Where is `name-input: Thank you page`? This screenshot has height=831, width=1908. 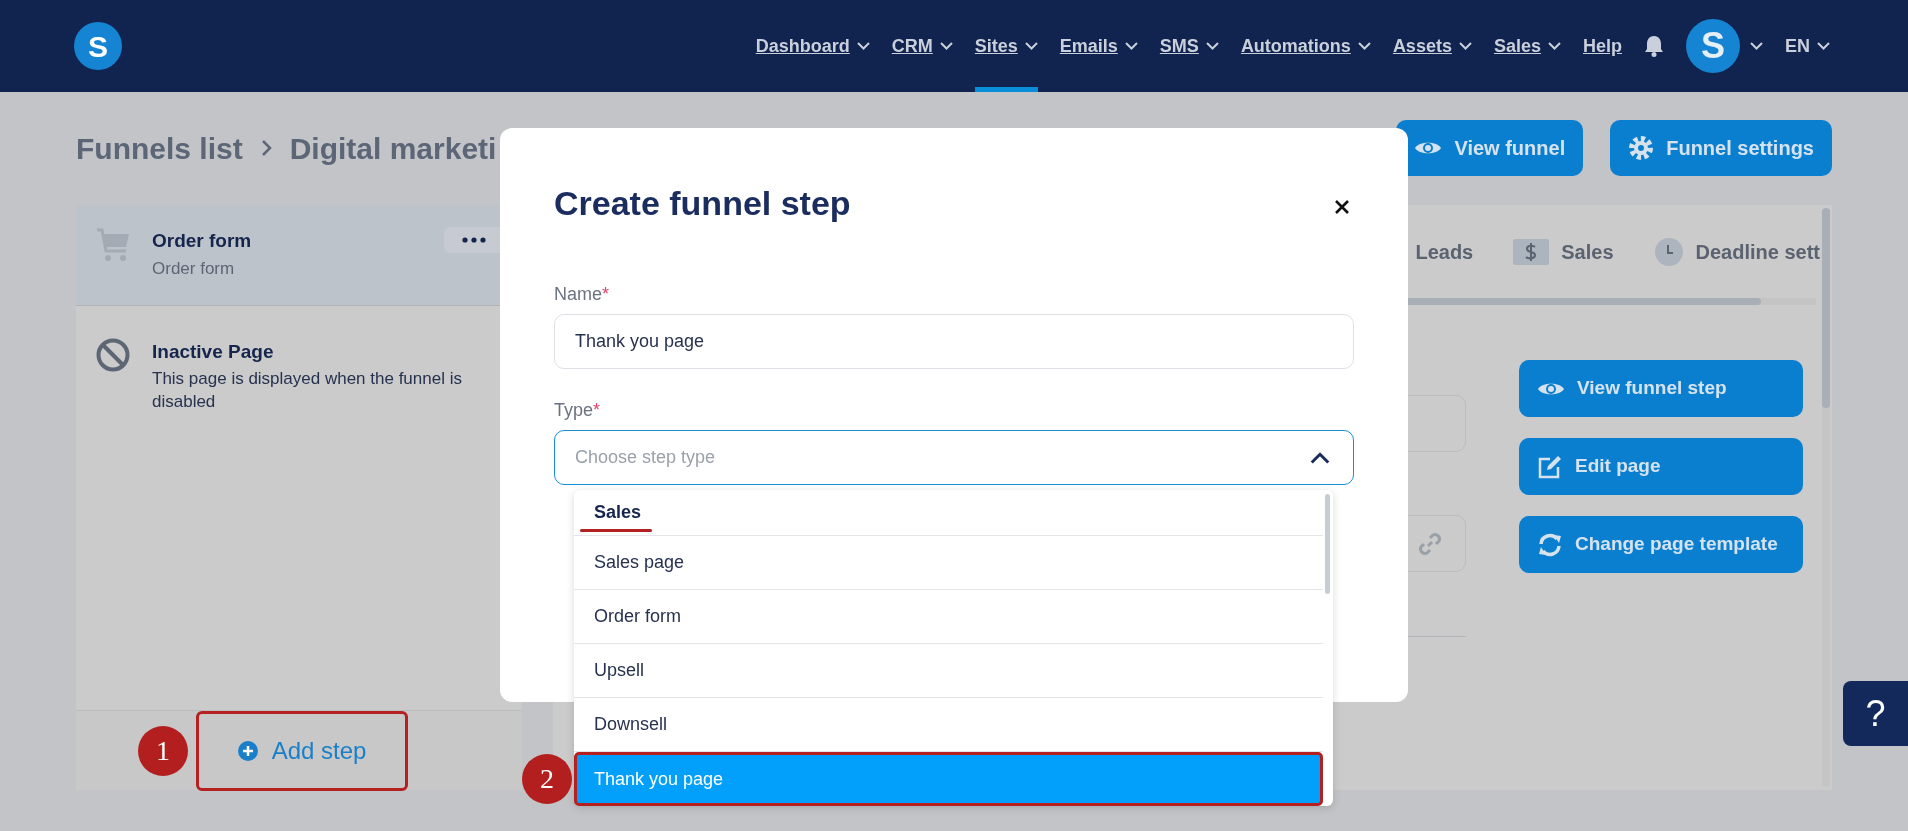
name-input: Thank you page is located at coordinates (954, 341).